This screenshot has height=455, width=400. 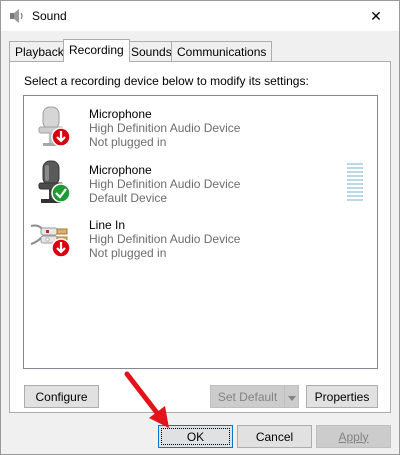 I want to click on annotation-arrow-icon, so click(x=151, y=401).